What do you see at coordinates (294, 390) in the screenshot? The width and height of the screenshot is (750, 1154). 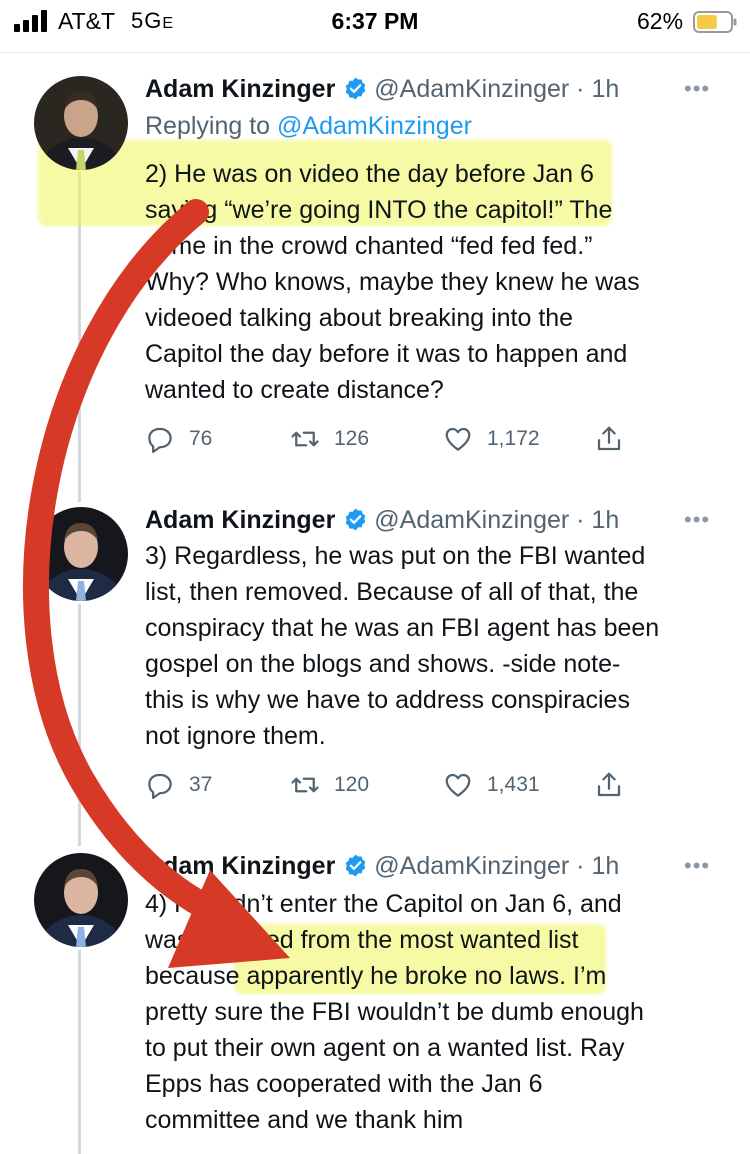 I see `tweet-text-line: wanted to create distance?` at bounding box center [294, 390].